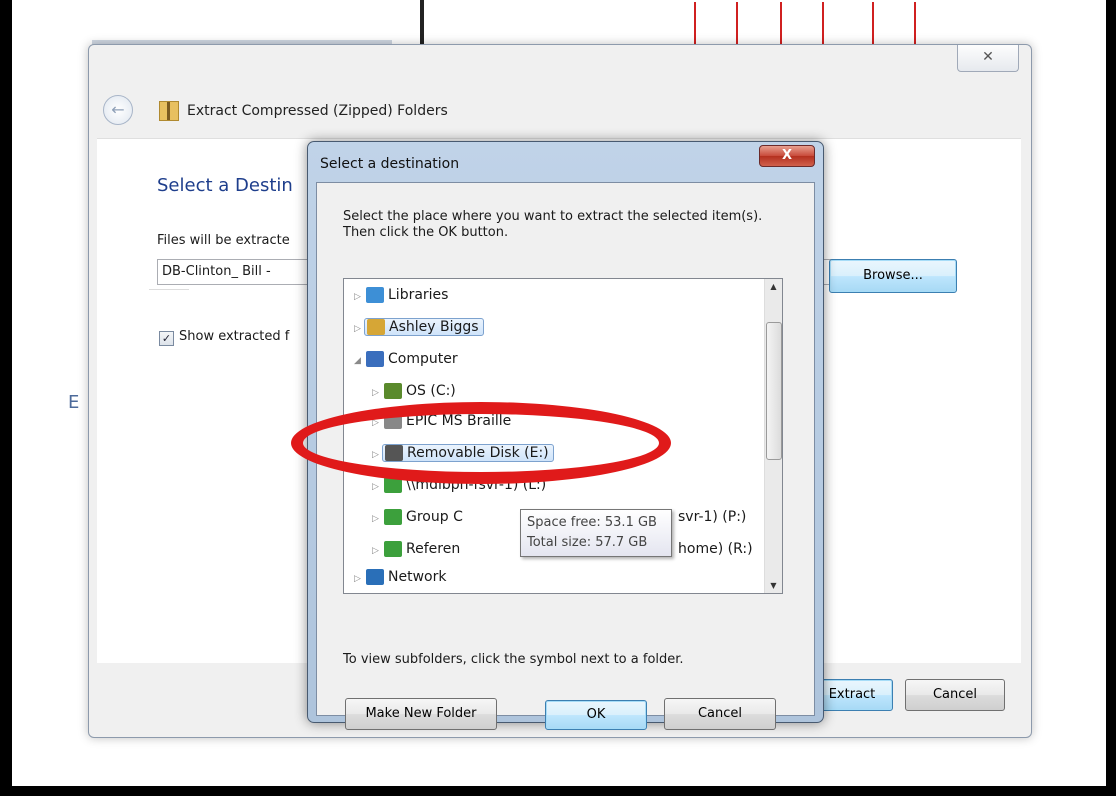  What do you see at coordinates (712, 517) in the screenshot?
I see `tree-item-tail: svr-1) (P:)` at bounding box center [712, 517].